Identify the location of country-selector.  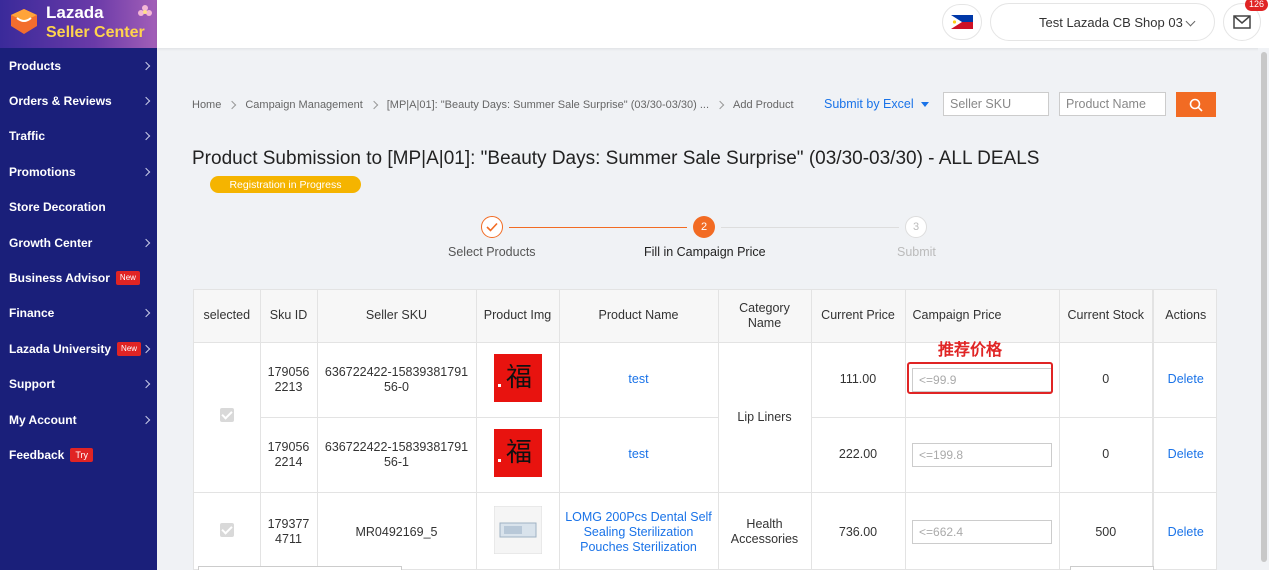
(962, 22).